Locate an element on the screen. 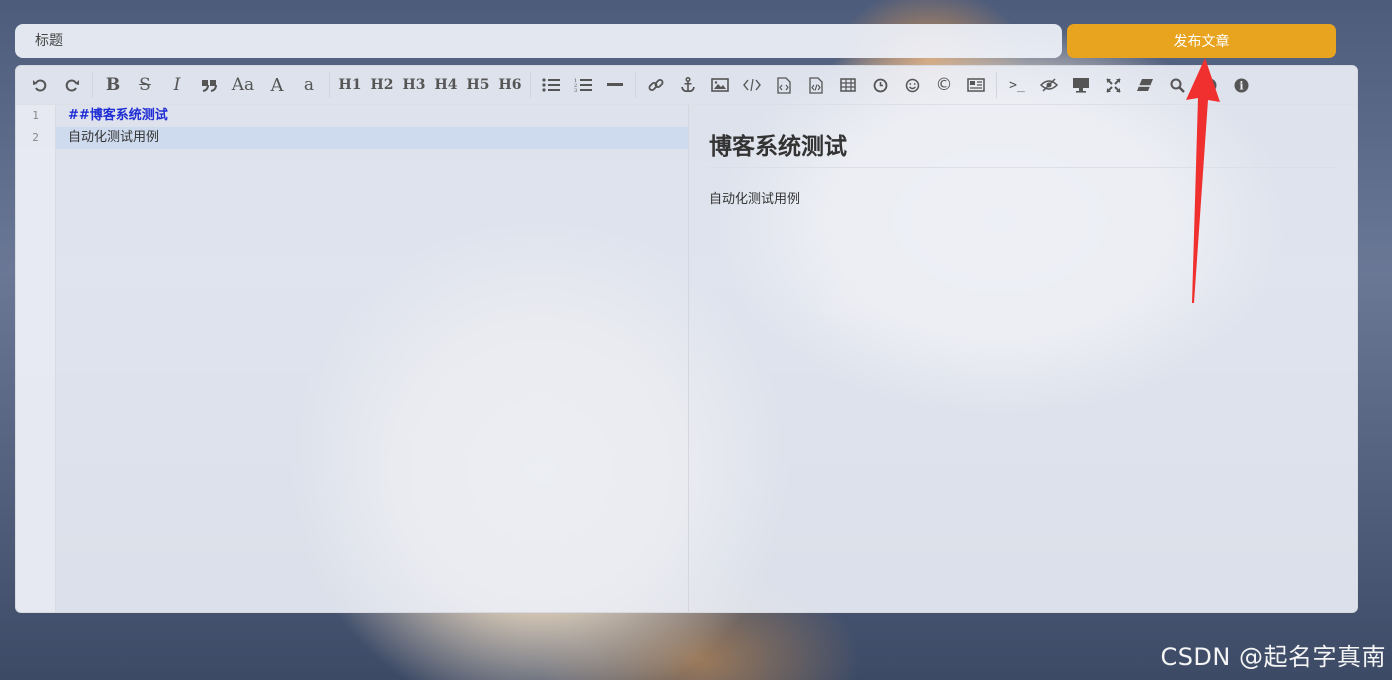 This screenshot has height=680, width=1392. line-number-gutter: 1 2 is located at coordinates (36, 358).